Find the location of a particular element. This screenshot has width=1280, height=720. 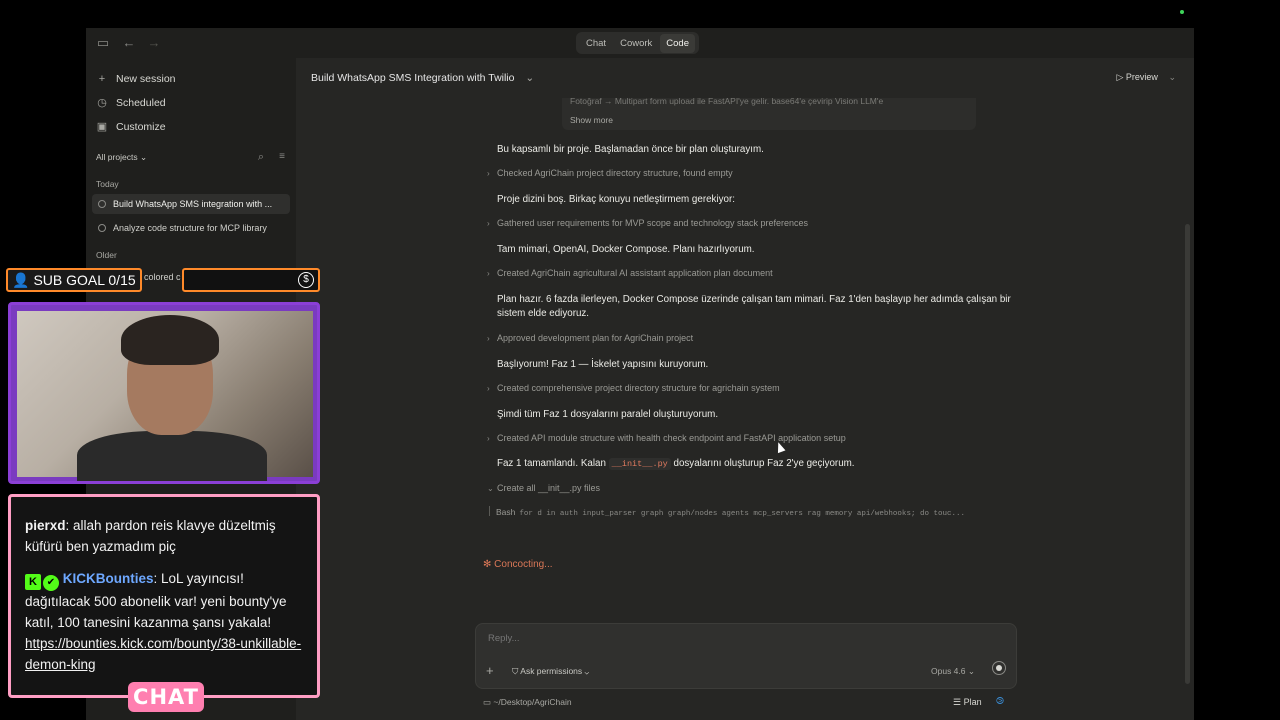

mode-switcher: Chat Cowork Code is located at coordinates (637, 43).